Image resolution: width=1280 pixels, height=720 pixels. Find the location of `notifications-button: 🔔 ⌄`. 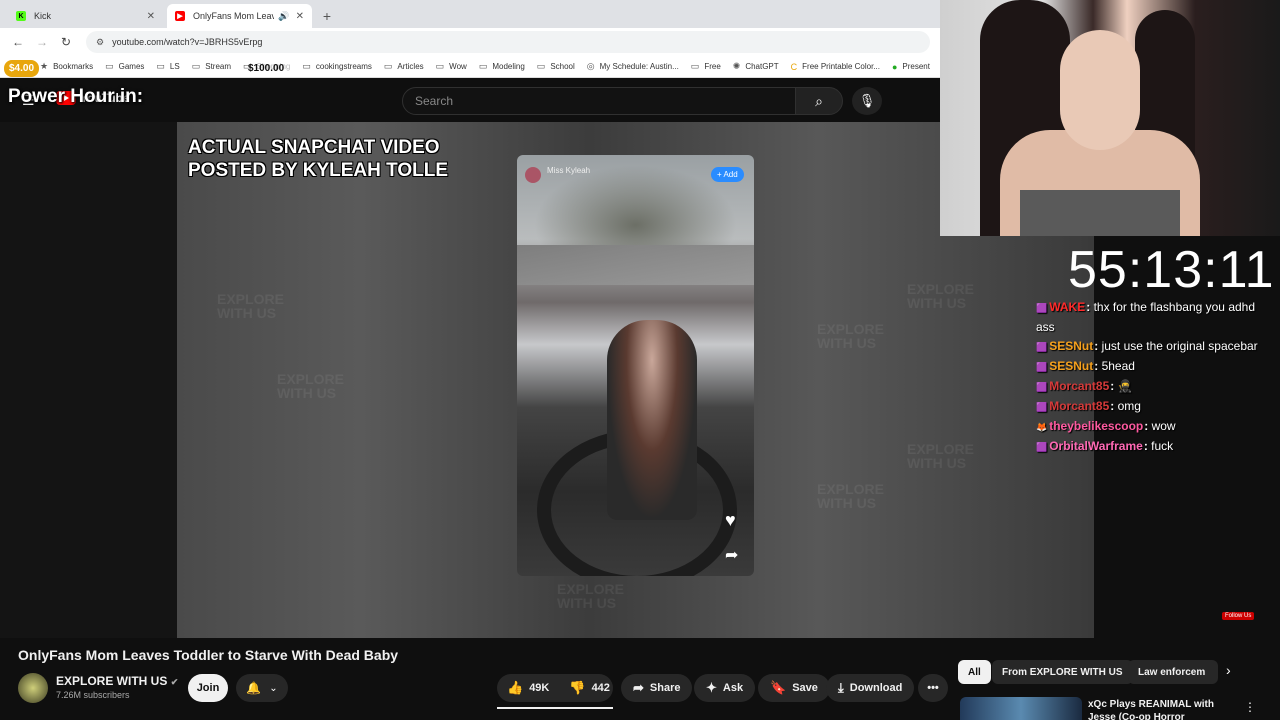

notifications-button: 🔔 ⌄ is located at coordinates (262, 688).